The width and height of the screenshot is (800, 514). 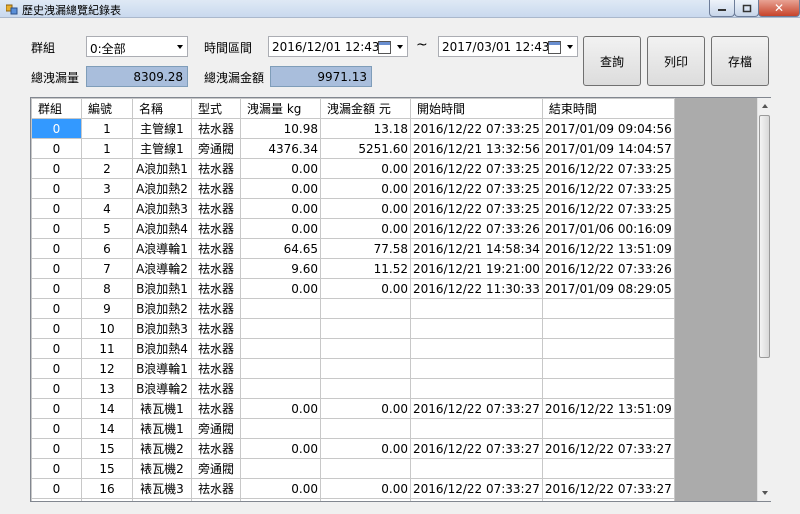 What do you see at coordinates (107, 499) in the screenshot?
I see `table-cell: 16` at bounding box center [107, 499].